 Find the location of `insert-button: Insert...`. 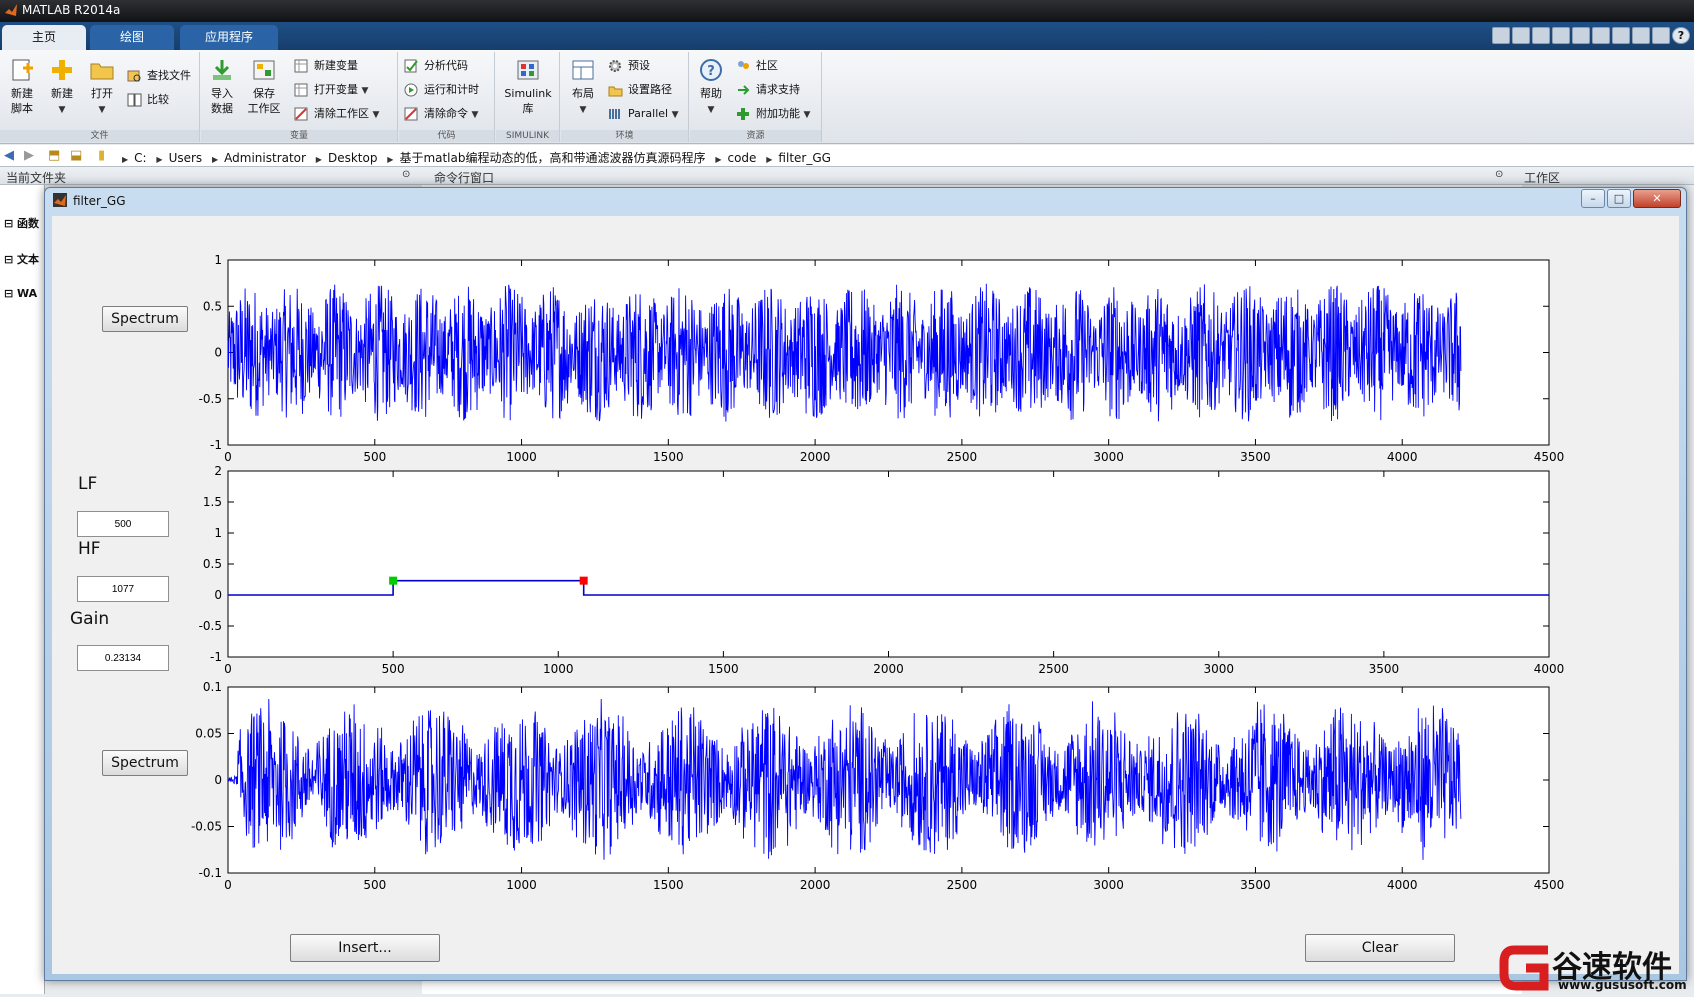

insert-button: Insert... is located at coordinates (365, 948).